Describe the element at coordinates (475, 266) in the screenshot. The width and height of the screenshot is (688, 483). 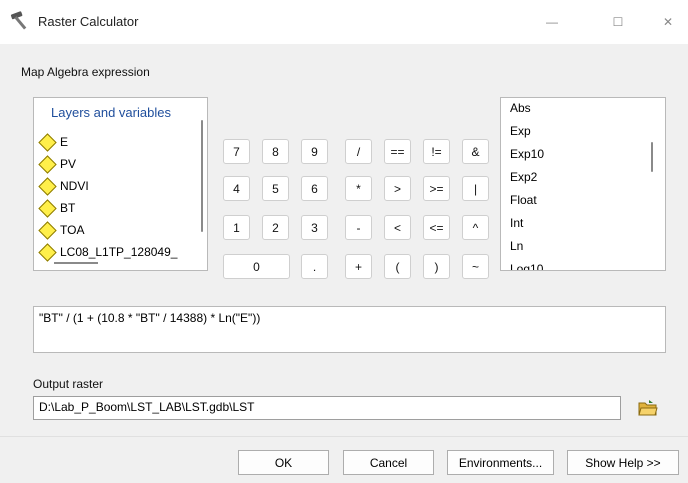
I see `key-not: ~` at that location.